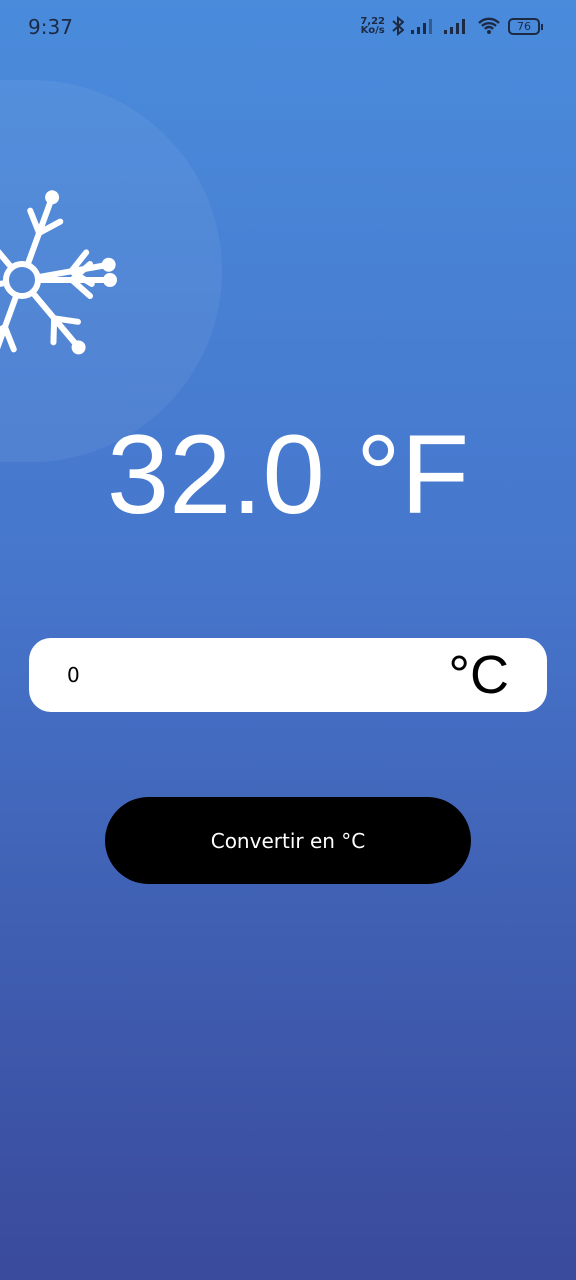 This screenshot has width=576, height=1280. What do you see at coordinates (372, 30) in the screenshot?
I see `net-speed-unit: Ko/s` at bounding box center [372, 30].